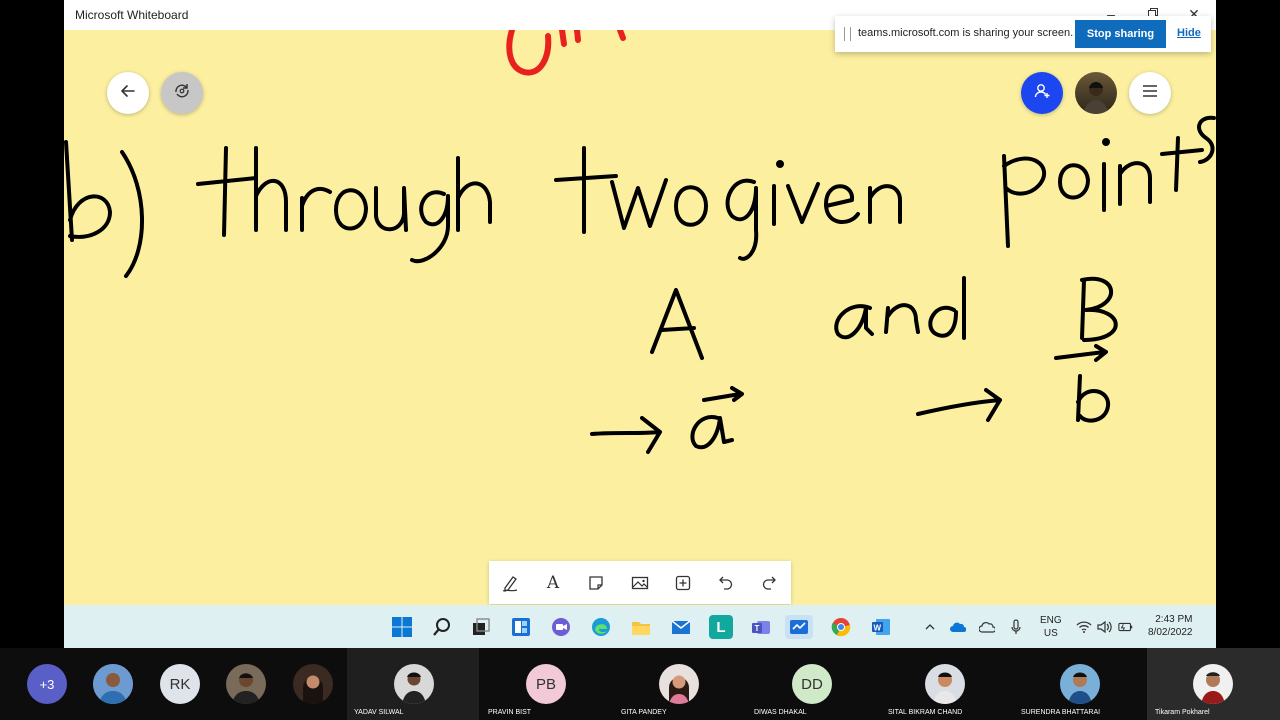 The height and width of the screenshot is (720, 1280). Describe the element at coordinates (566, 53) in the screenshot. I see `red-ink-strokes` at that location.